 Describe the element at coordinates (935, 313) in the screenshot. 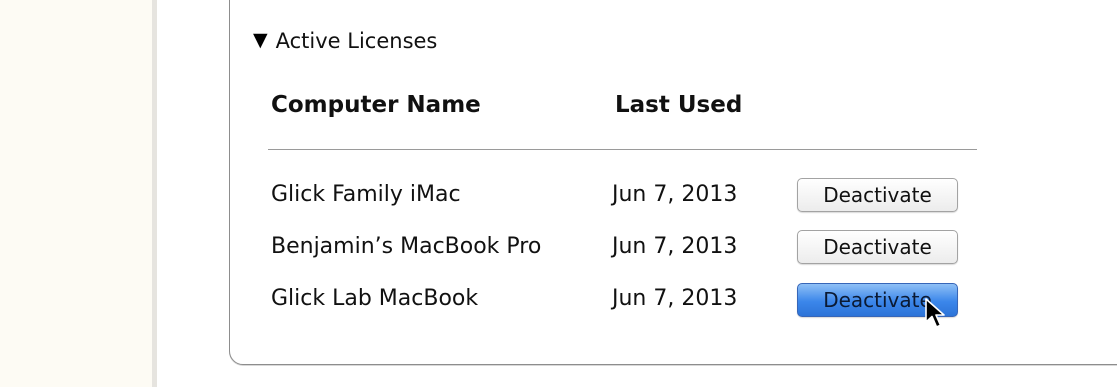

I see `arrow-pointer-icon` at that location.